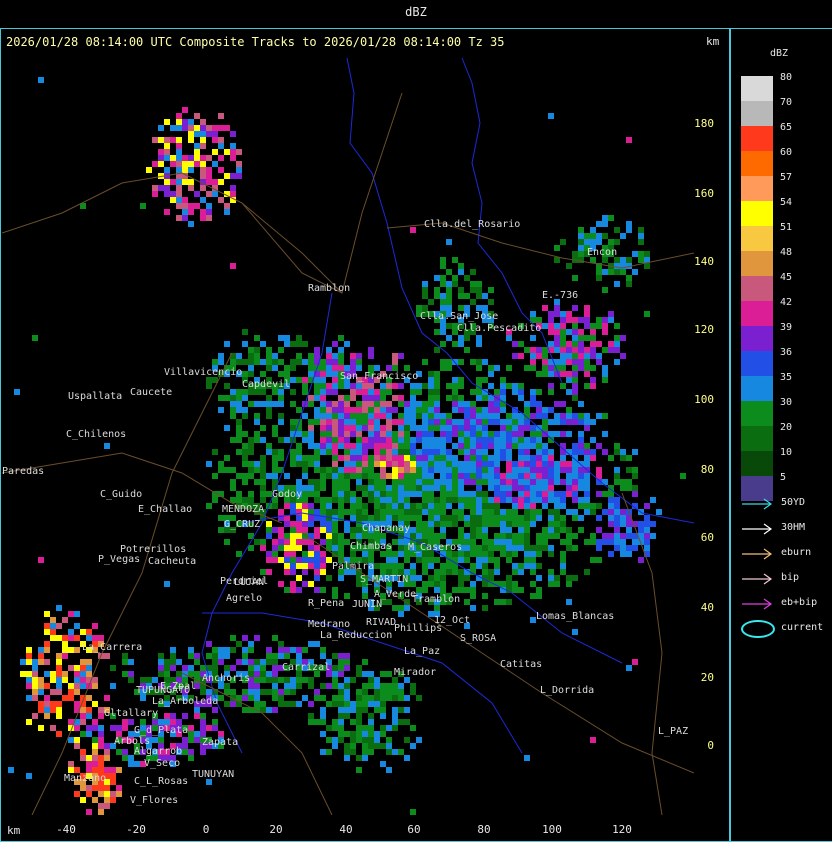 This screenshot has height=842, width=832. Describe the element at coordinates (786, 402) in the screenshot. I see `legend-swatch-label: 30` at that location.